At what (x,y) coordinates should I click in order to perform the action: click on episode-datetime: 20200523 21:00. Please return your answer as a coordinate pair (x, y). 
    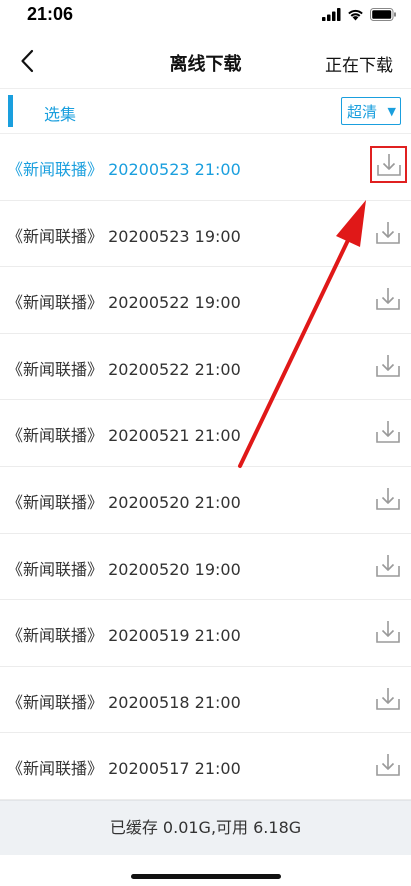
    Looking at the image, I should click on (174, 169).